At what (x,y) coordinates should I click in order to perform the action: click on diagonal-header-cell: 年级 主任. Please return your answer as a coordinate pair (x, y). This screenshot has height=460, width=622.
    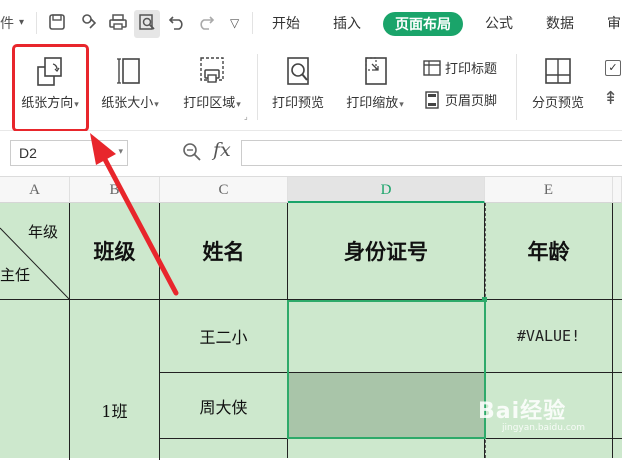
    Looking at the image, I should click on (35, 251).